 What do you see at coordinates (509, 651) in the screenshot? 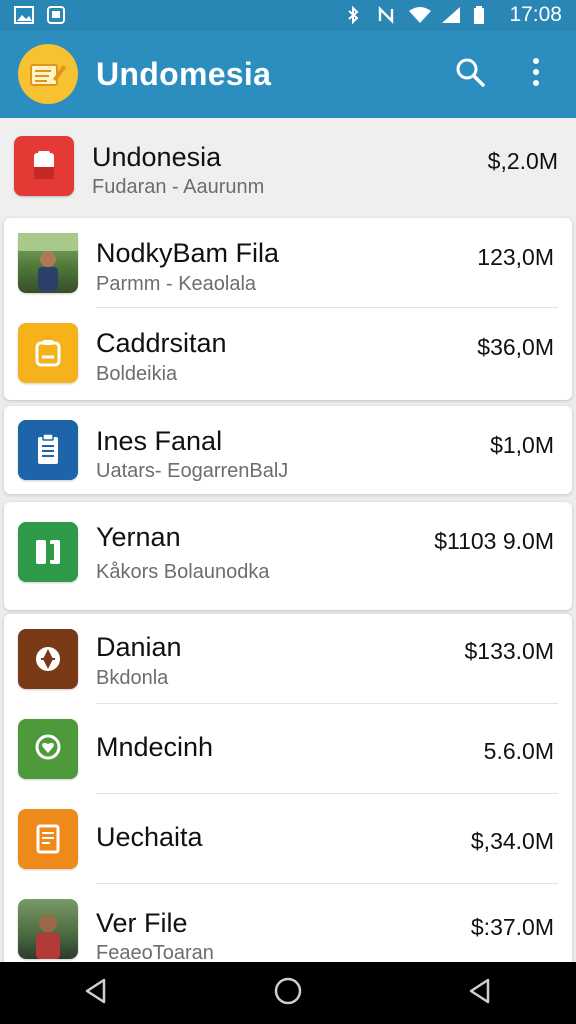
I see `item-price: $133.0M` at bounding box center [509, 651].